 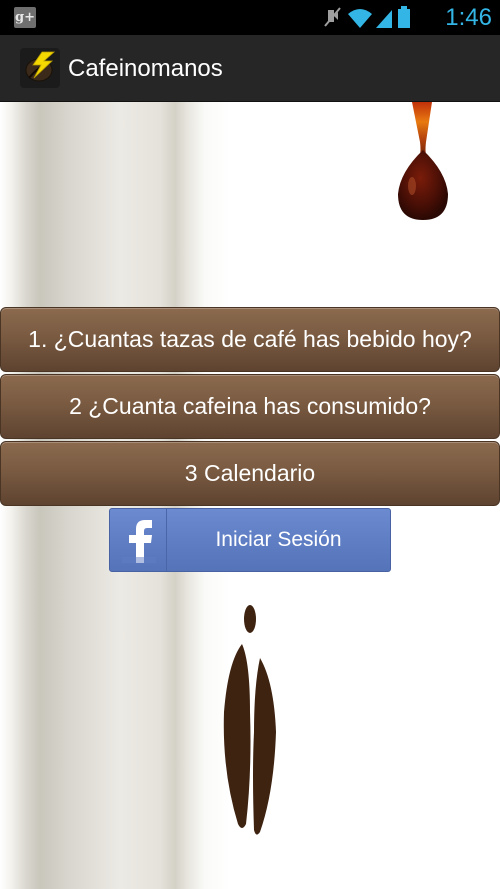 What do you see at coordinates (40, 68) in the screenshot?
I see `app-logo-icon` at bounding box center [40, 68].